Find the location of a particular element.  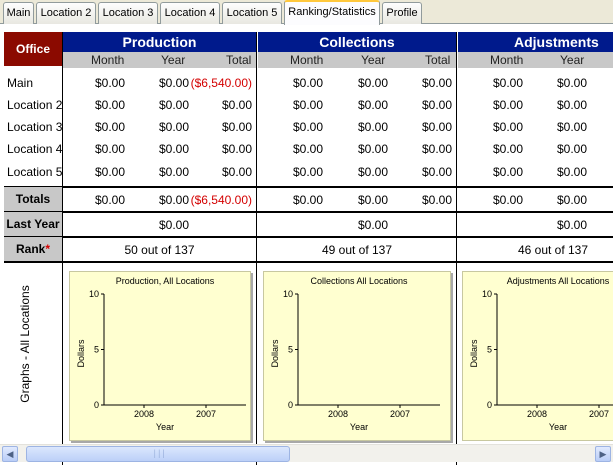

rank-adjustments: 46 out of 137 is located at coordinates (553, 250).